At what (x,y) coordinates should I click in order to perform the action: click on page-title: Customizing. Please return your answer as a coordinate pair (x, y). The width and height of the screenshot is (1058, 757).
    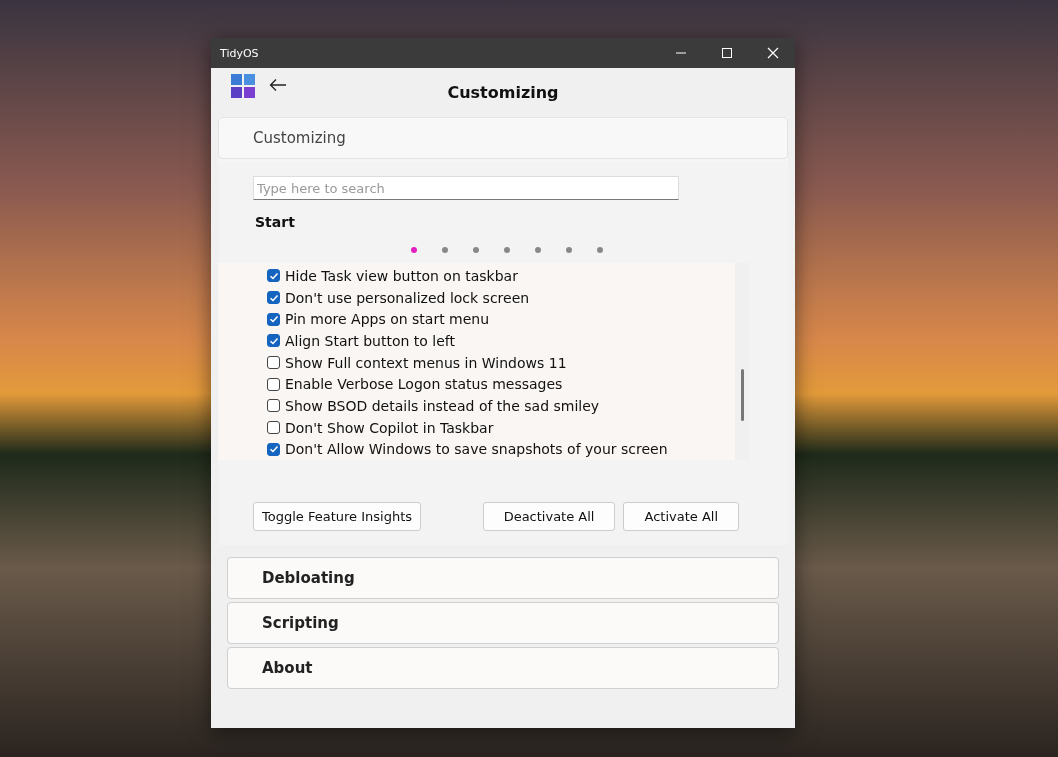
    Looking at the image, I should click on (503, 92).